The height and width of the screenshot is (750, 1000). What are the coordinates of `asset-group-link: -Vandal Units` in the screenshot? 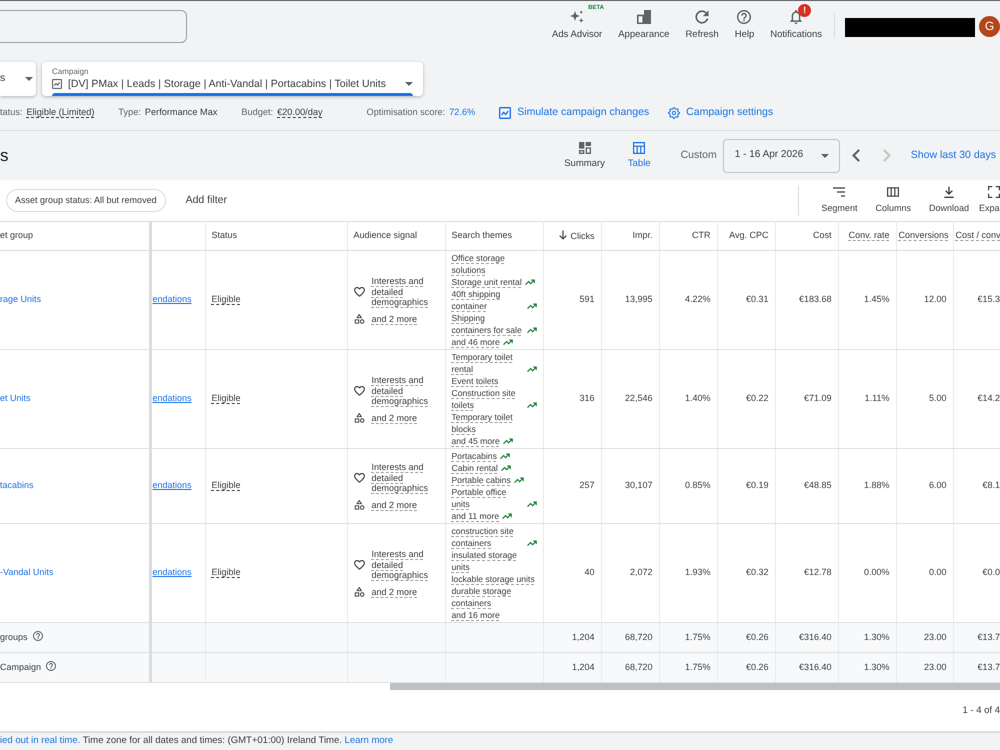 It's located at (27, 572).